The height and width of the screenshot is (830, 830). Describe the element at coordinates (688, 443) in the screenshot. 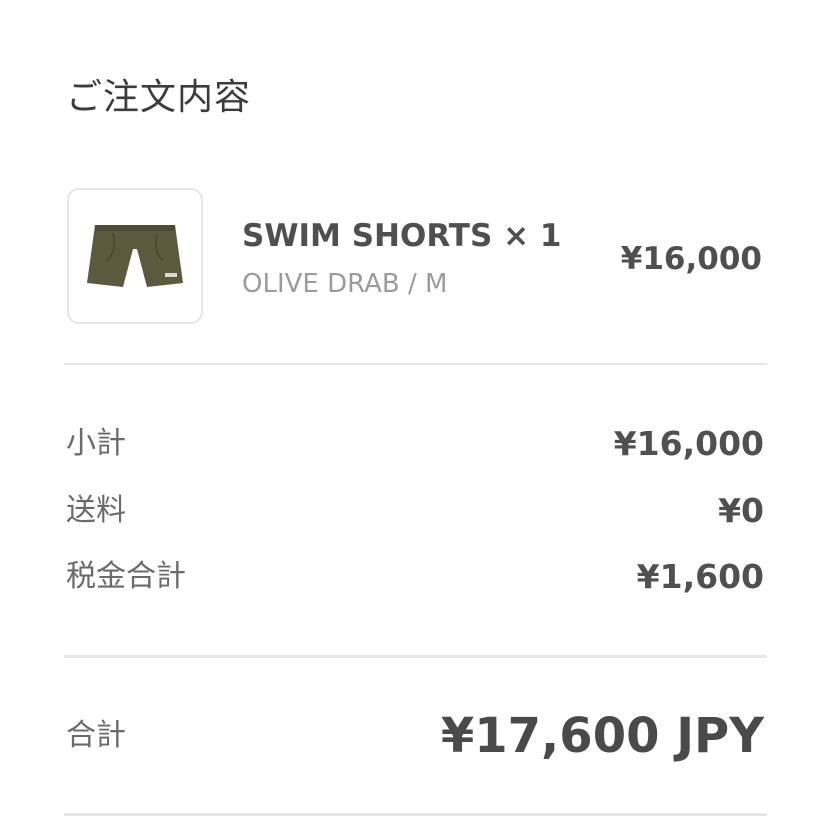

I see `subtotal-value: ¥16,000` at that location.